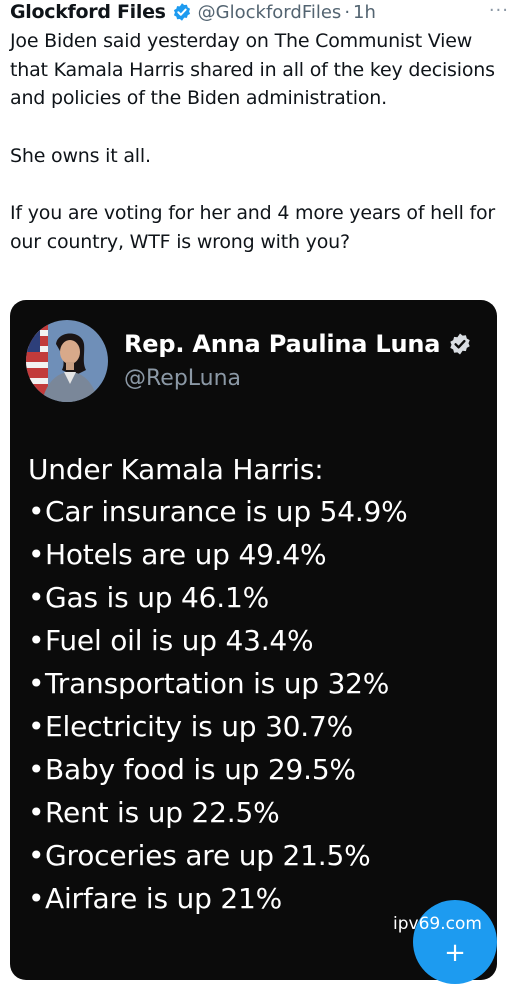  I want to click on author-name: Glockford Files, so click(88, 12).